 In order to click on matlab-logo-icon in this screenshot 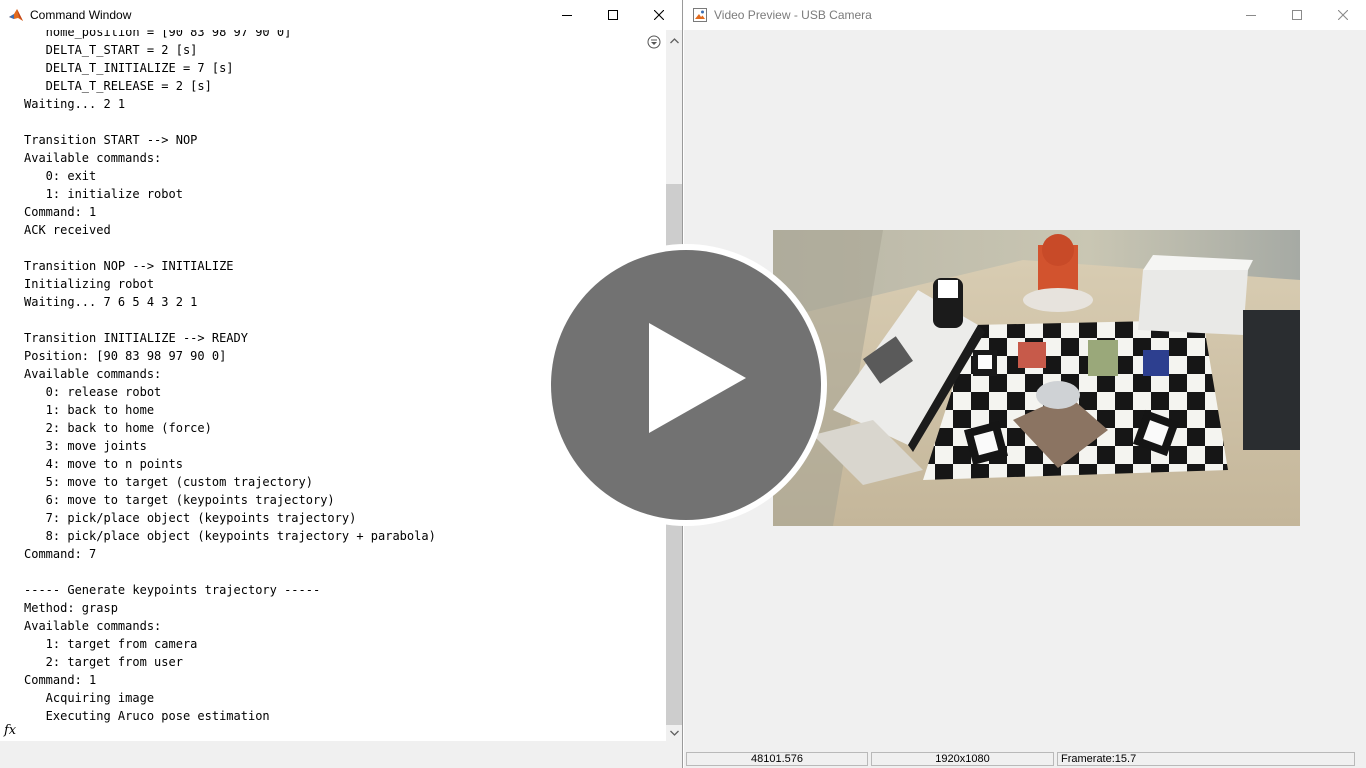, I will do `click(16, 15)`.